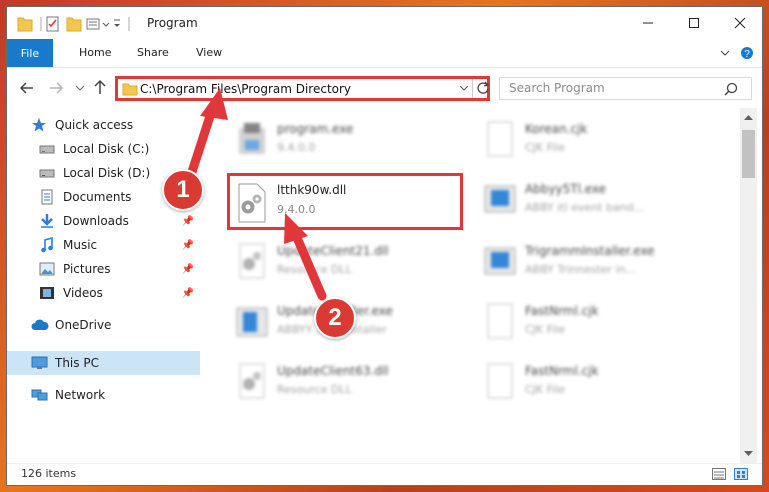  What do you see at coordinates (335, 318) in the screenshot?
I see `step-badge-2: 2` at bounding box center [335, 318].